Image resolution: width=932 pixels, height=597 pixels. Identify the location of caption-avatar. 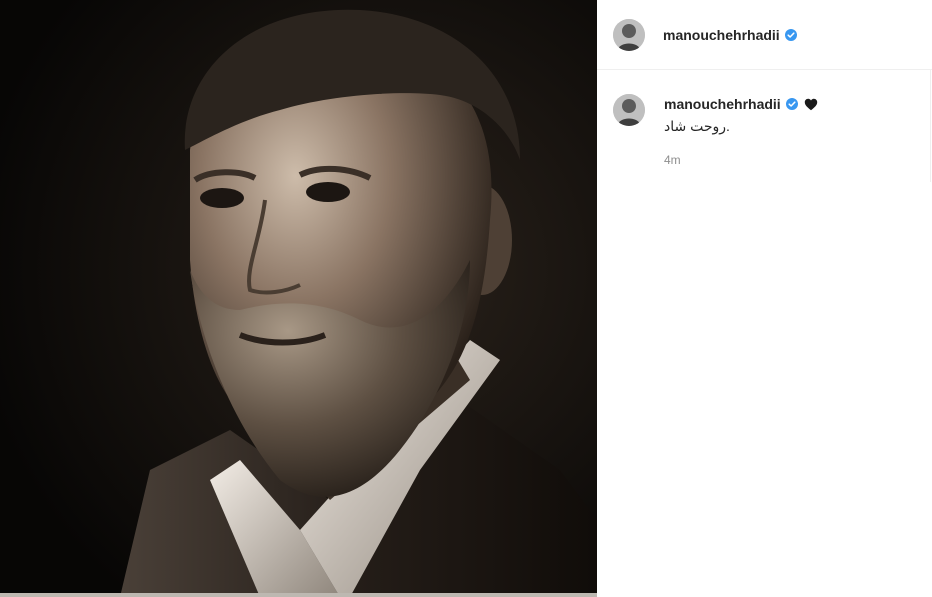
(629, 110).